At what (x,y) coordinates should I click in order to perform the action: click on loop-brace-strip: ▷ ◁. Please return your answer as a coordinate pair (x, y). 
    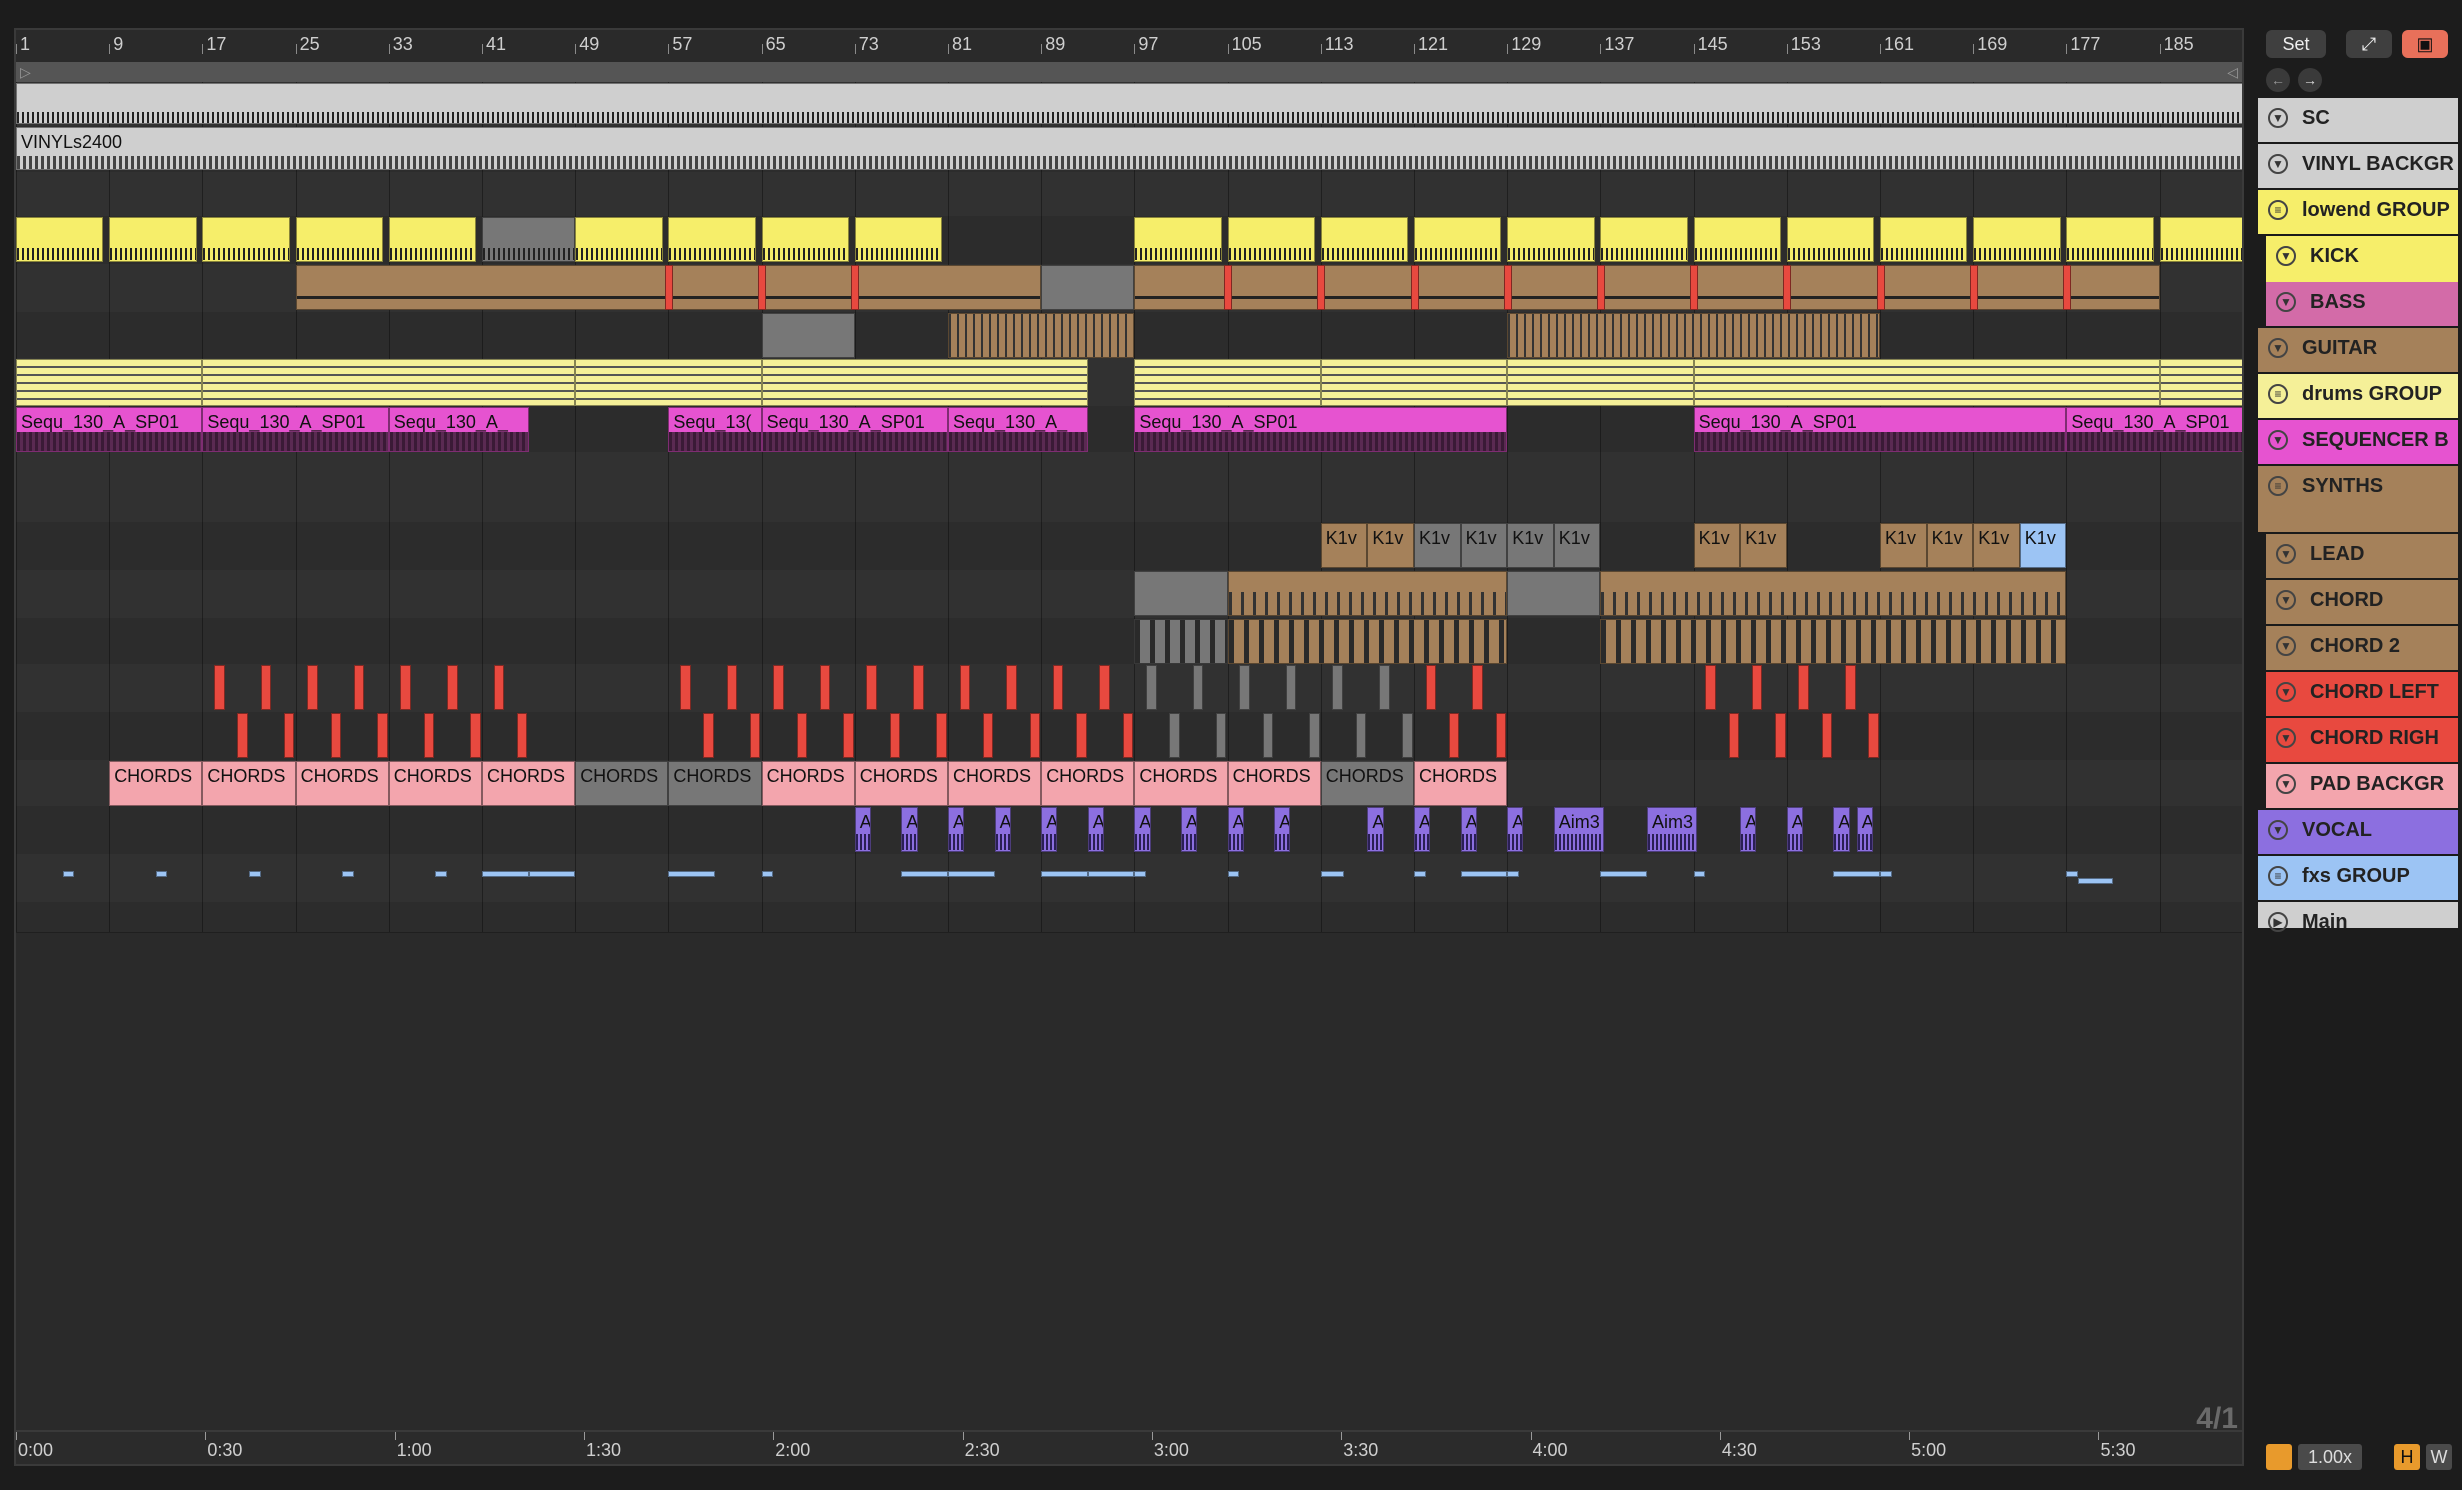
    Looking at the image, I should click on (1129, 72).